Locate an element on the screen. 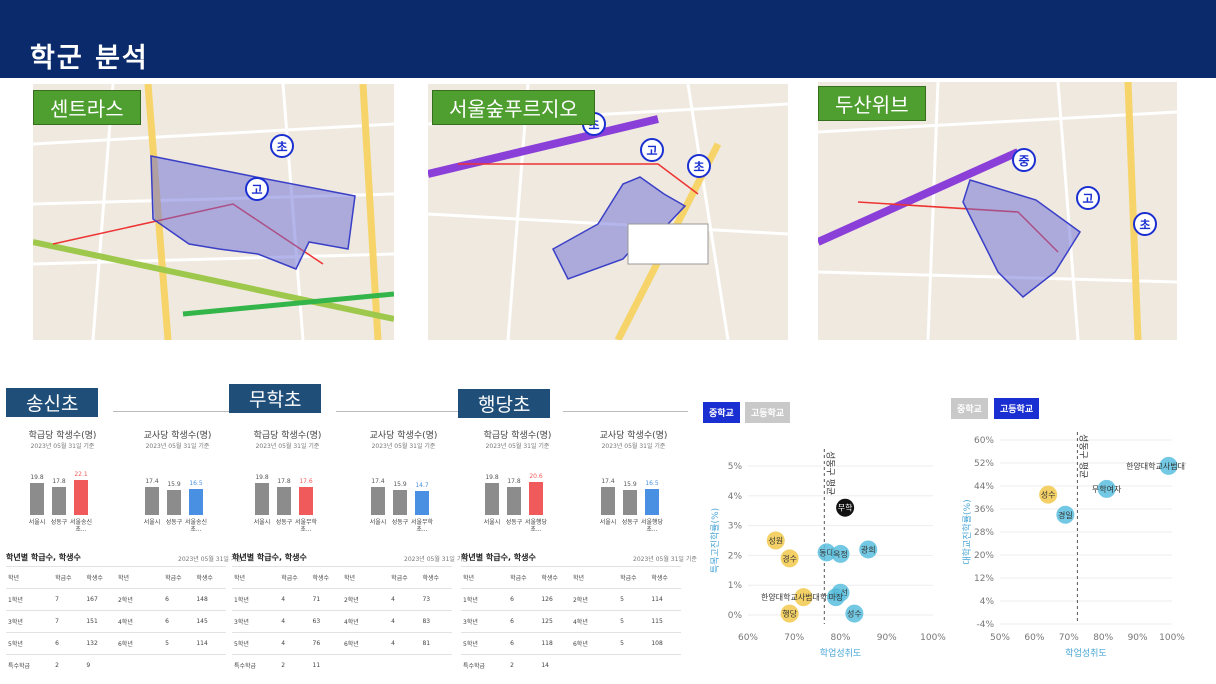 This screenshot has width=1216, height=684. point-label: 성원 is located at coordinates (775, 541).